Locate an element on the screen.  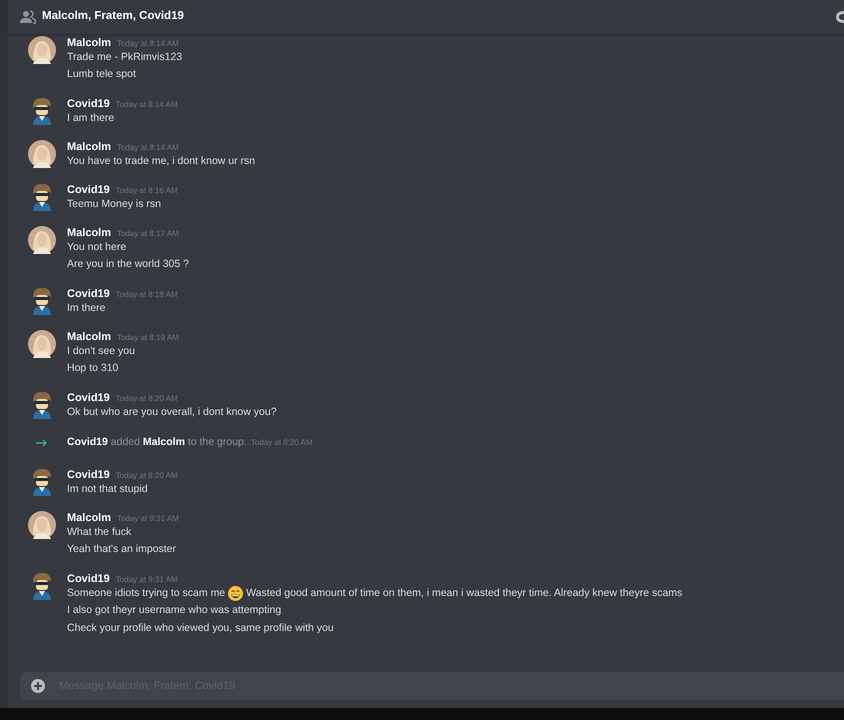
message-text: I also got theyr username who was attempting is located at coordinates (174, 610).